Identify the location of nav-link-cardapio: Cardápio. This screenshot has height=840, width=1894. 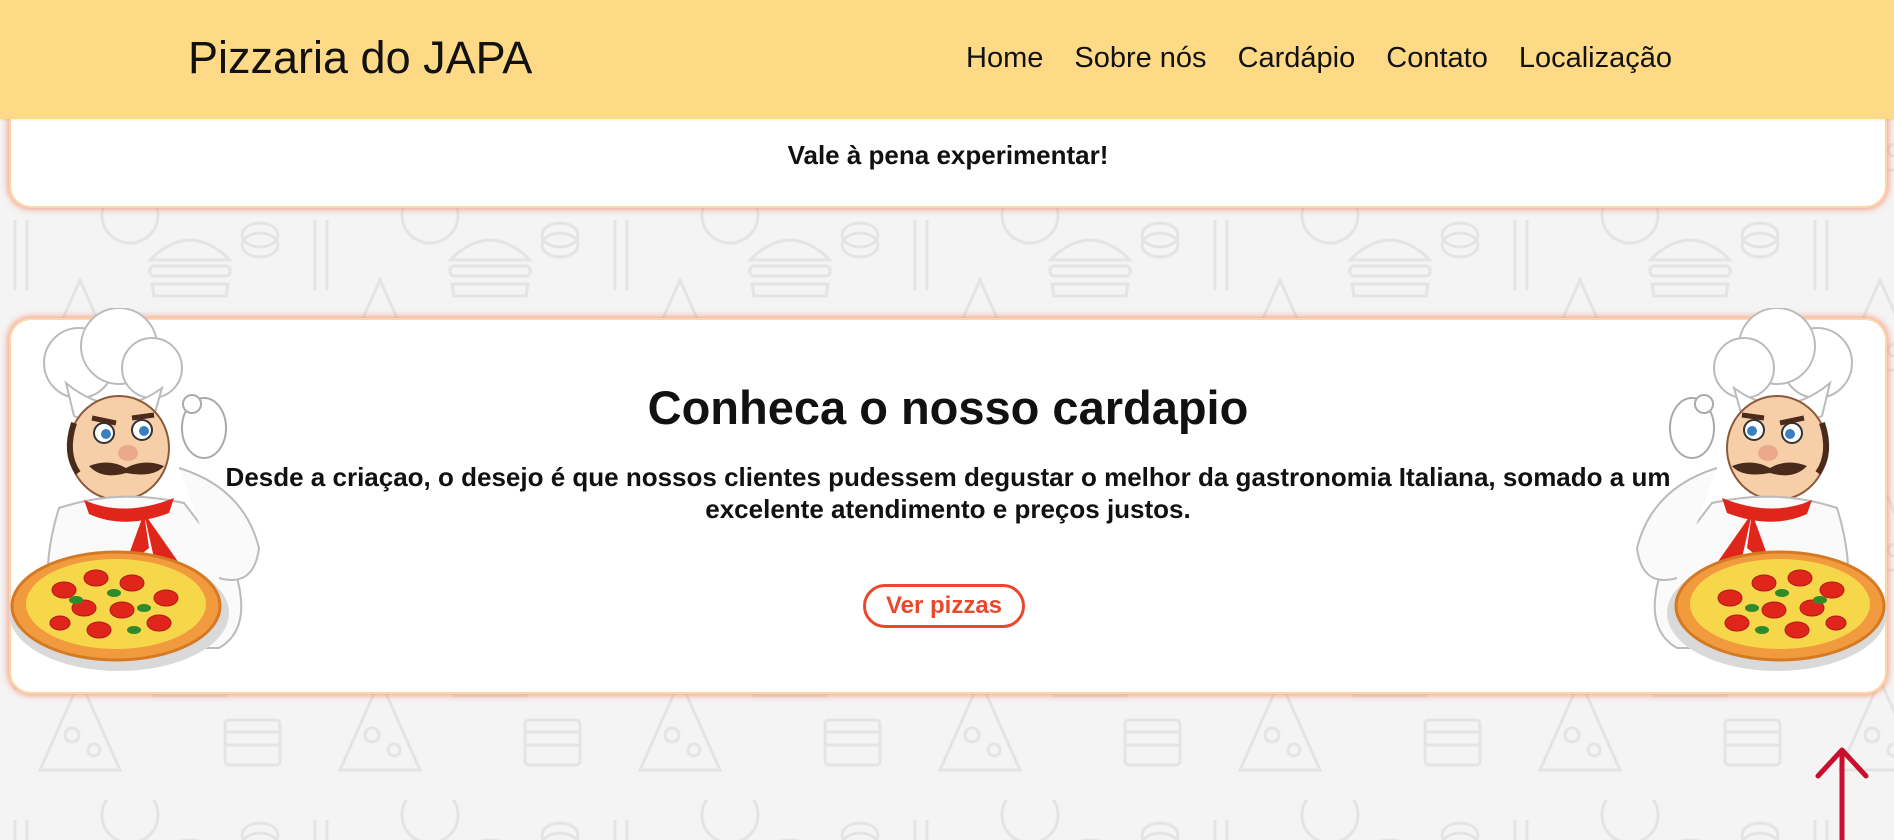
(1297, 58).